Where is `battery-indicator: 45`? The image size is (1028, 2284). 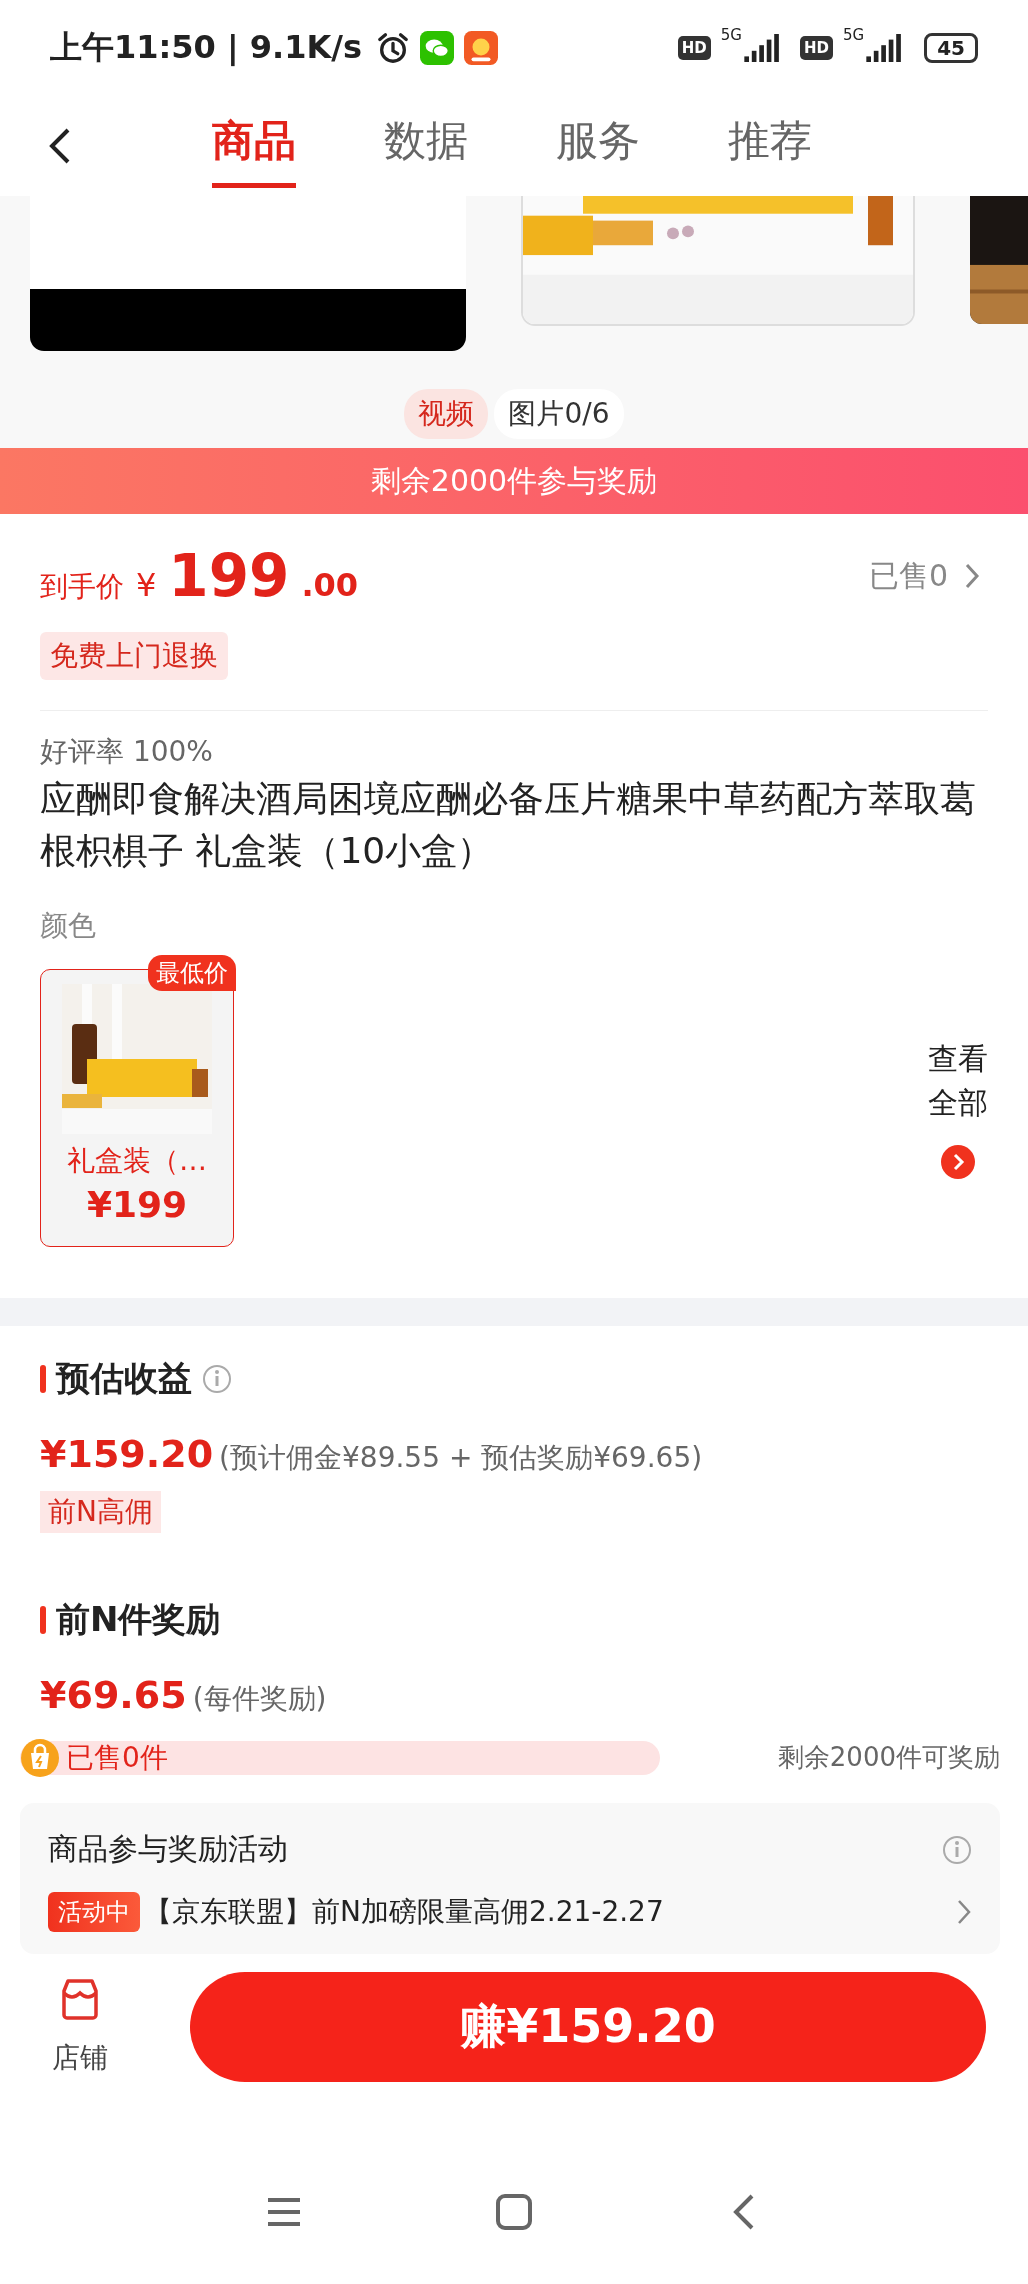 battery-indicator: 45 is located at coordinates (951, 48).